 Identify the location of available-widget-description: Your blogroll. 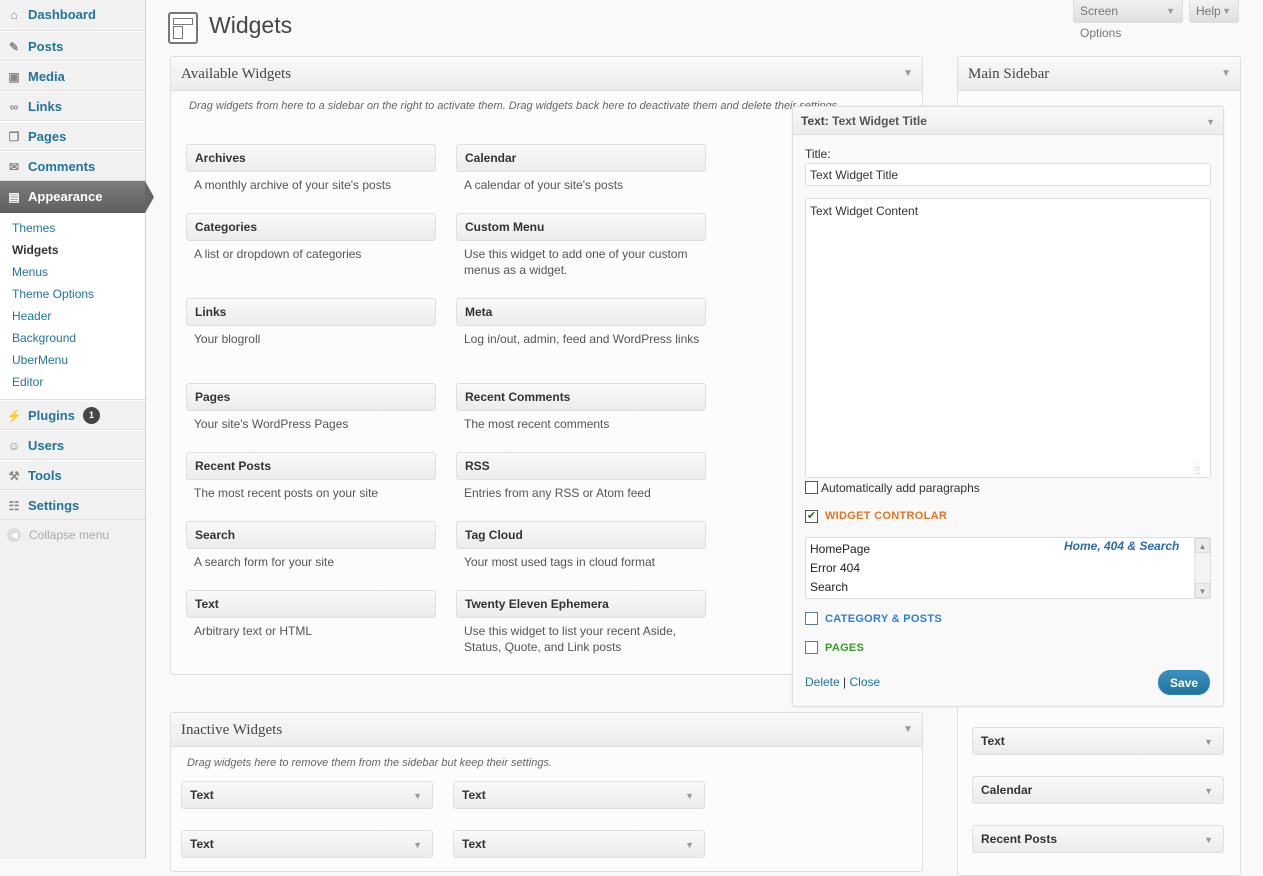
(227, 339).